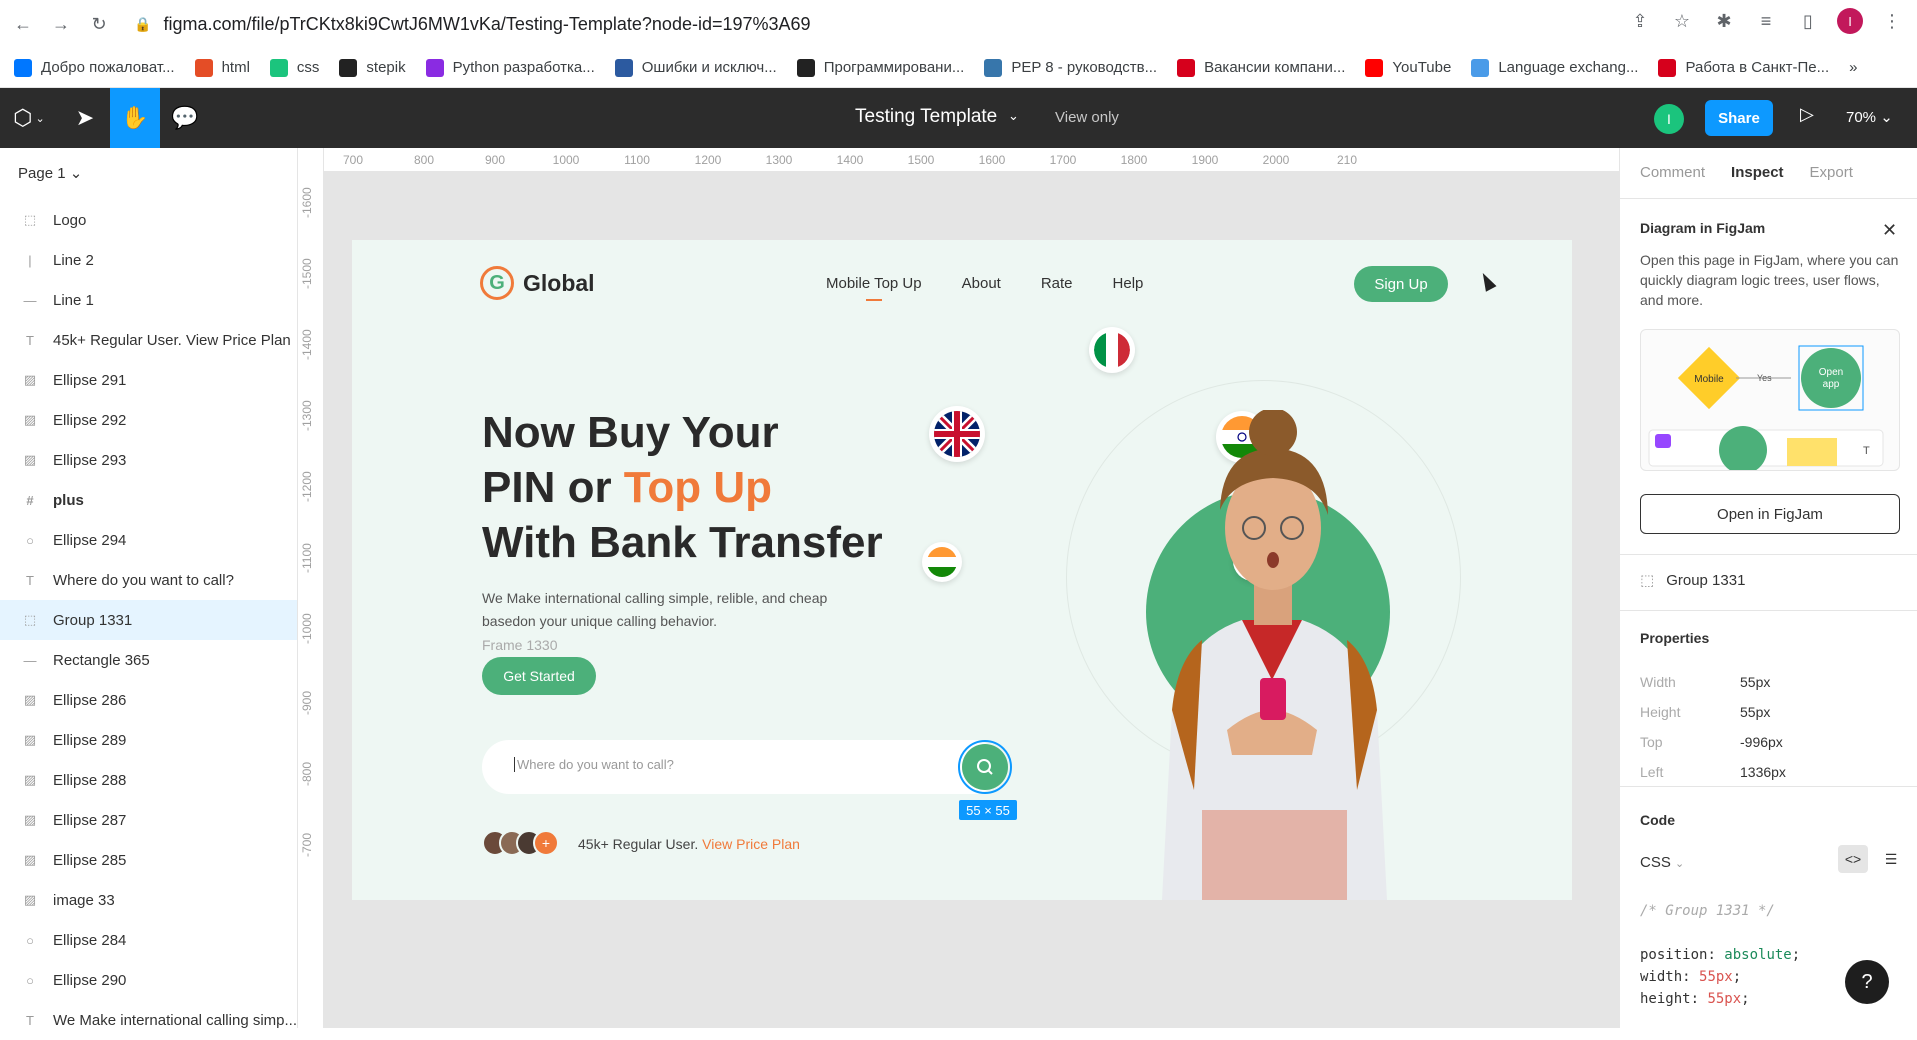 The image size is (1917, 1040). What do you see at coordinates (957, 434) in the screenshot?
I see `uk-flag-icon` at bounding box center [957, 434].